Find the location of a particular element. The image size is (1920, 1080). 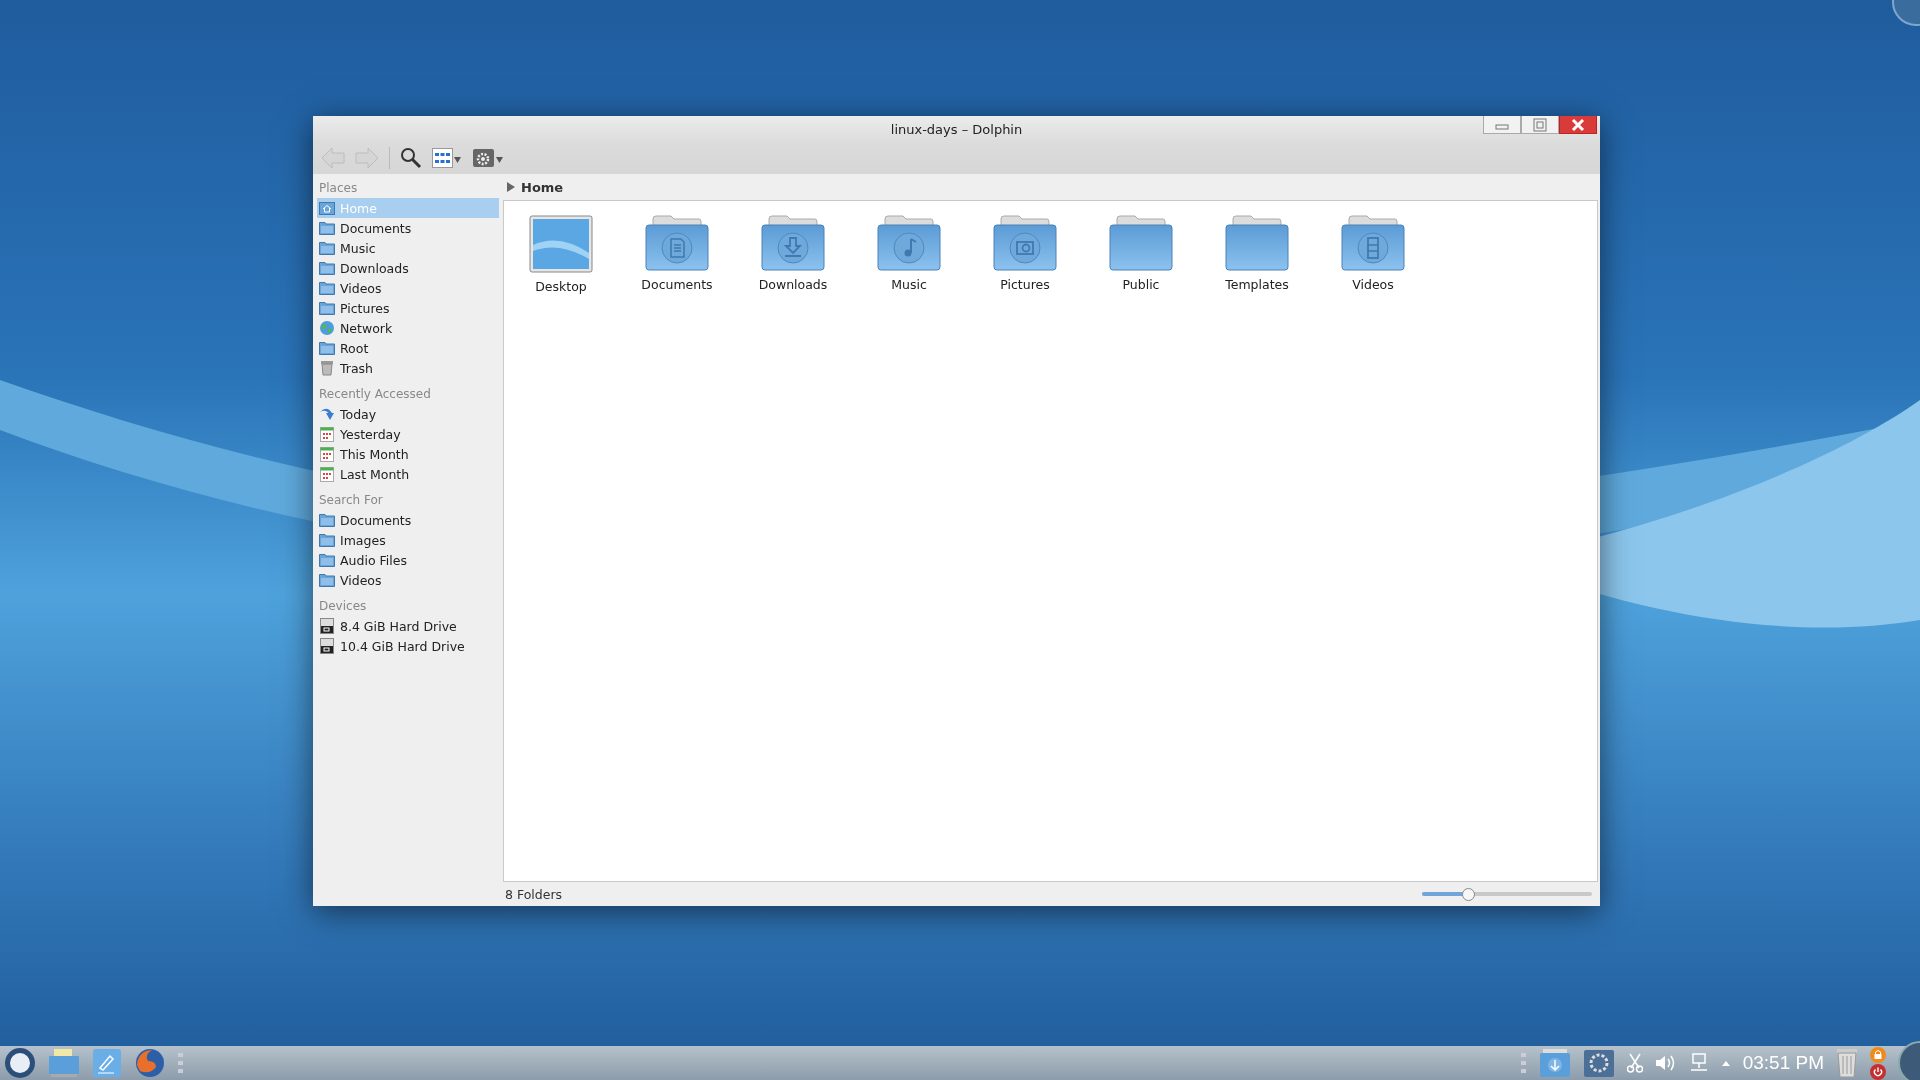

close-icon is located at coordinates (1578, 124).